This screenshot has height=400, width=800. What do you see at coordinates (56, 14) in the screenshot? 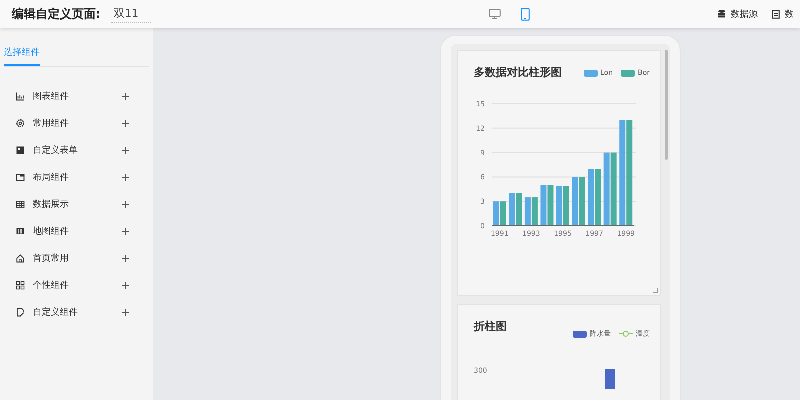
I see `page-title: 编辑自定义页面:` at bounding box center [56, 14].